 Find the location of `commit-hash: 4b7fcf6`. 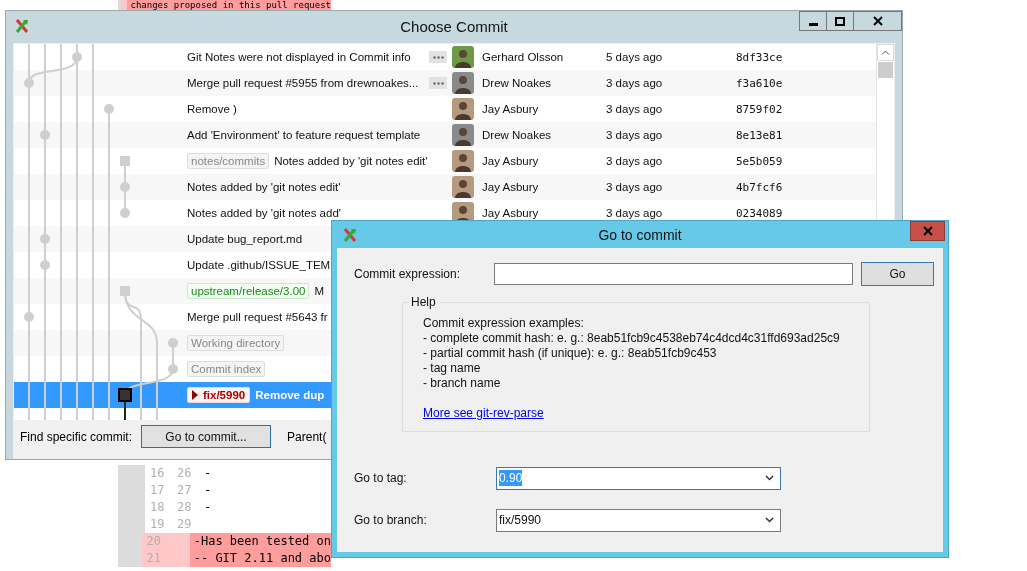

commit-hash: 4b7fcf6 is located at coordinates (759, 187).